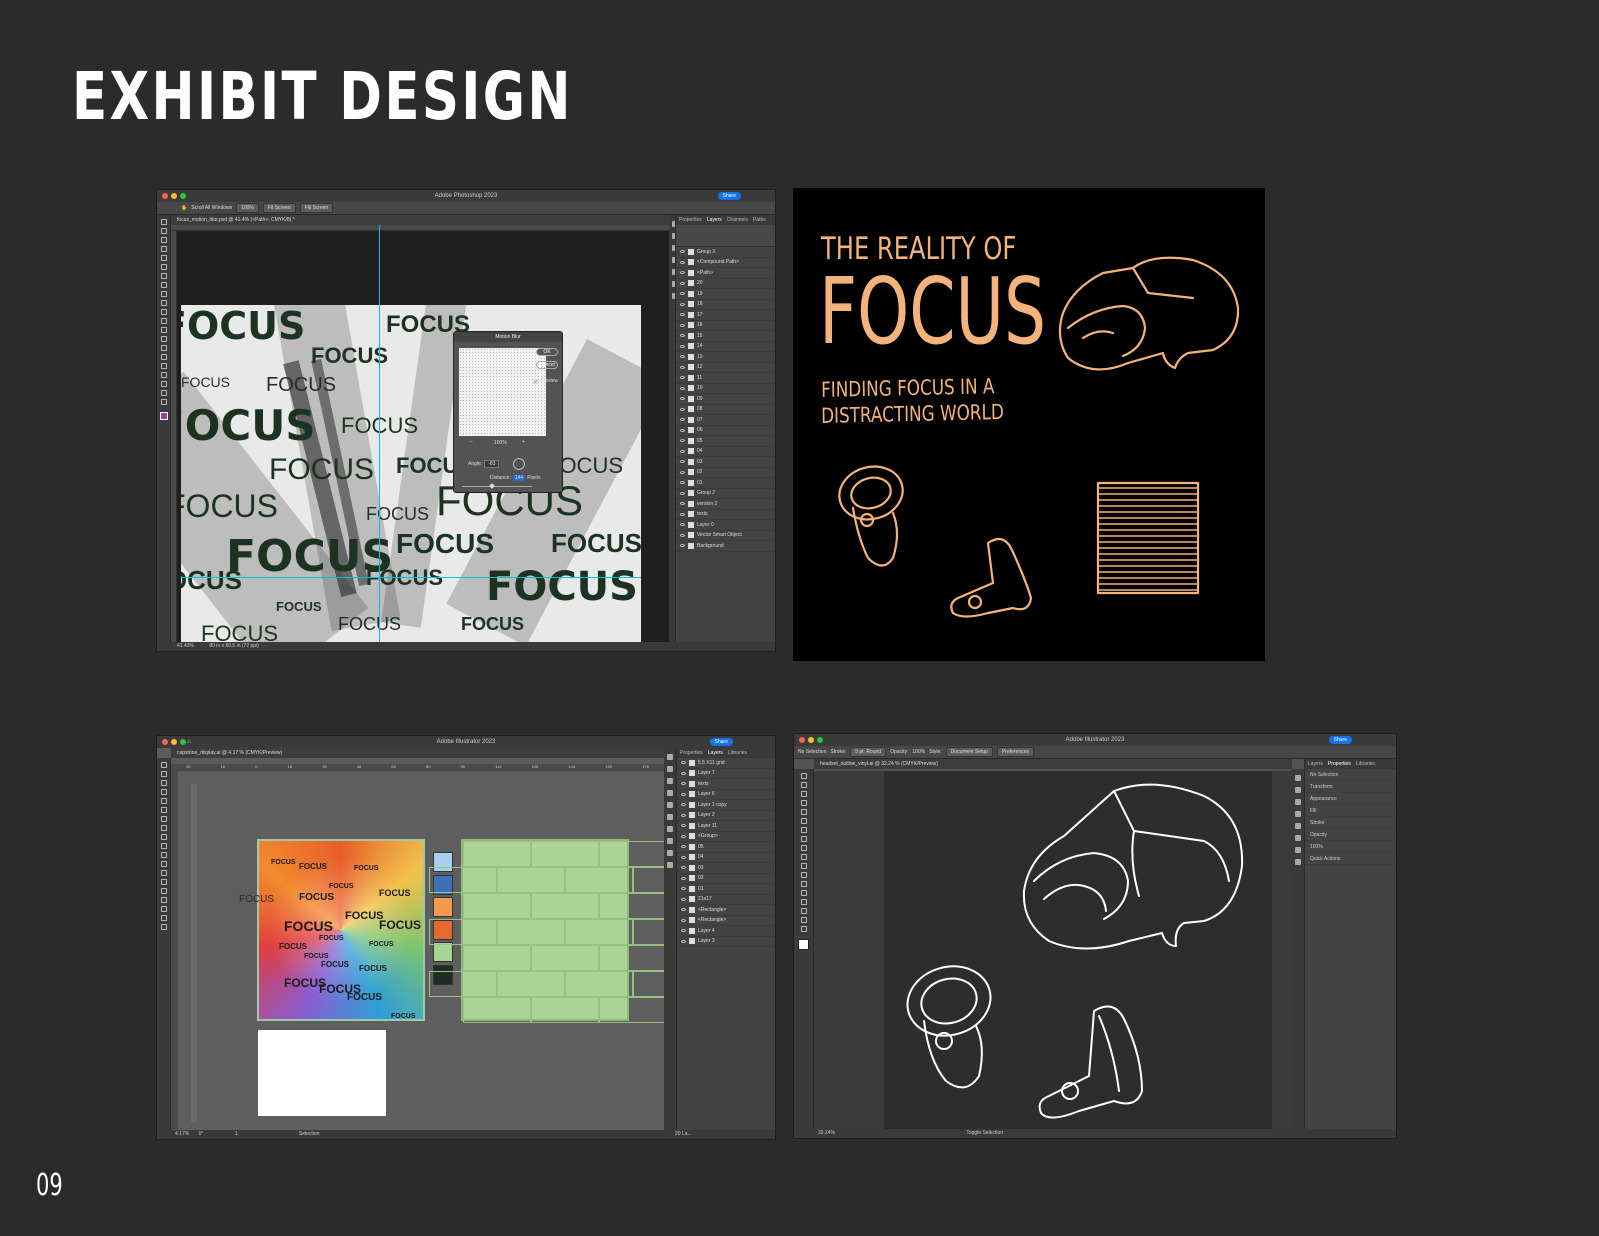  Describe the element at coordinates (163, 339) in the screenshot. I see `blur-tool-icon` at that location.